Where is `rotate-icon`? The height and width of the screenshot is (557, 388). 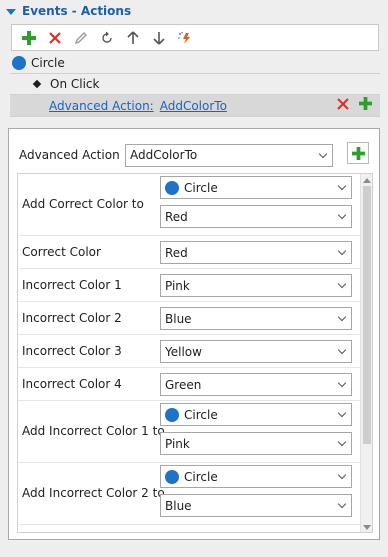
rotate-icon is located at coordinates (107, 37).